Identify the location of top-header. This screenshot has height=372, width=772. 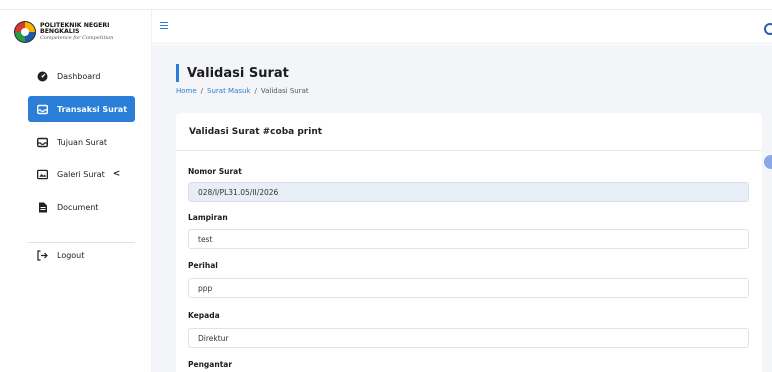
(462, 27).